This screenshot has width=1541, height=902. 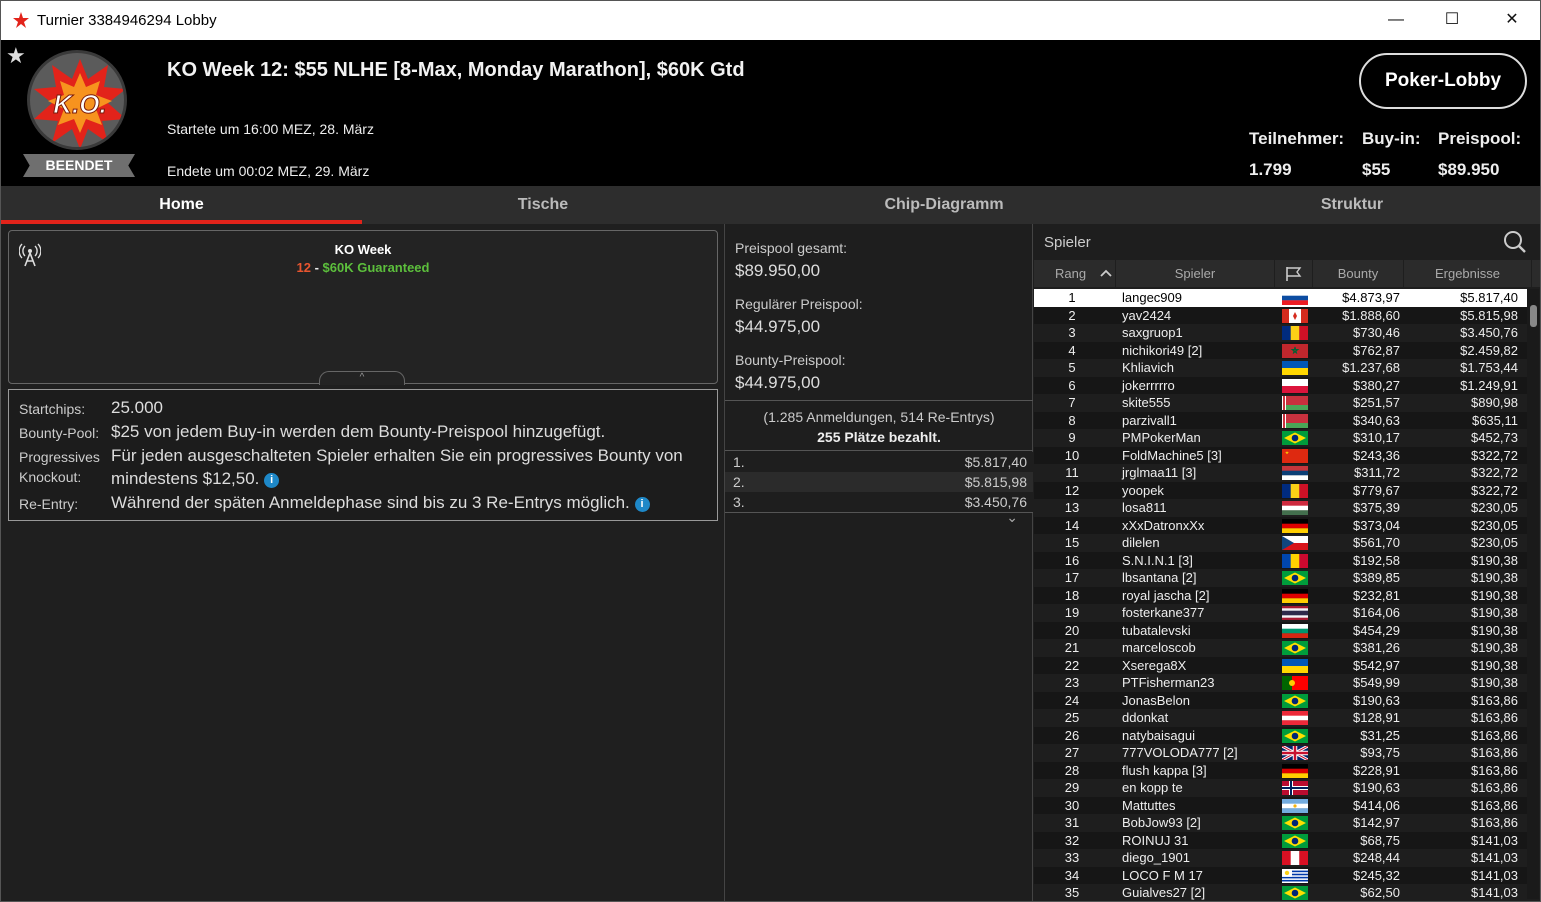 I want to click on tab-bar: Home Tische Chip-Diagramm Struktur, so click(x=770, y=205).